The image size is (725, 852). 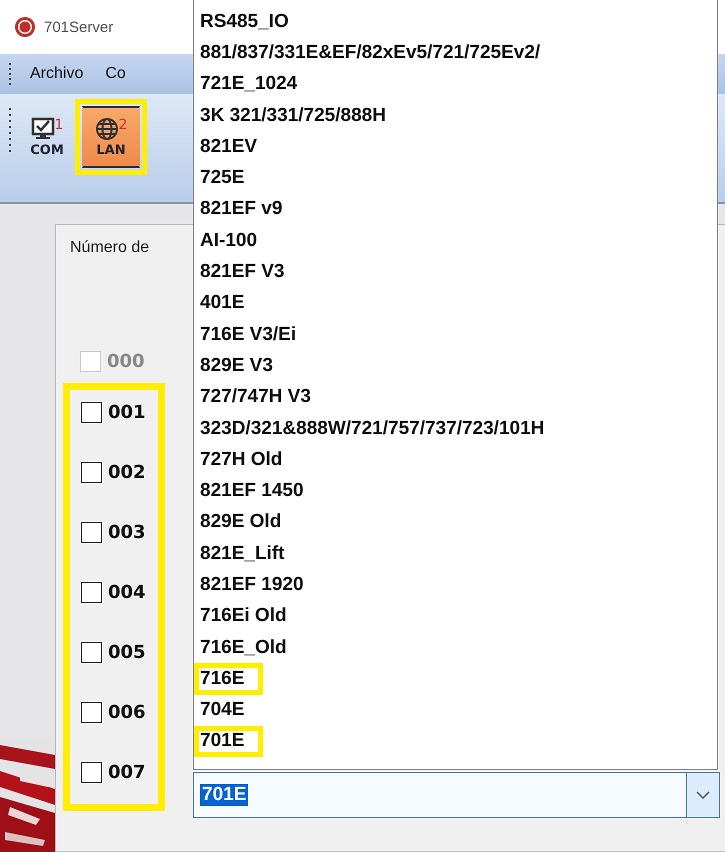 I want to click on dropdown-option: RS485_IO, so click(x=244, y=22).